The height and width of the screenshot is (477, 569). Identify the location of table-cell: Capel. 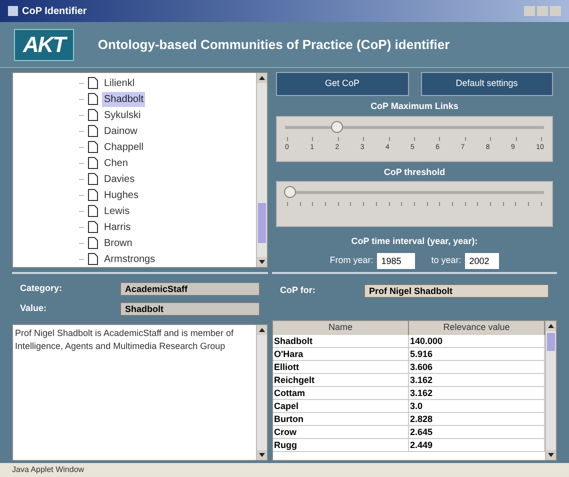
(341, 406).